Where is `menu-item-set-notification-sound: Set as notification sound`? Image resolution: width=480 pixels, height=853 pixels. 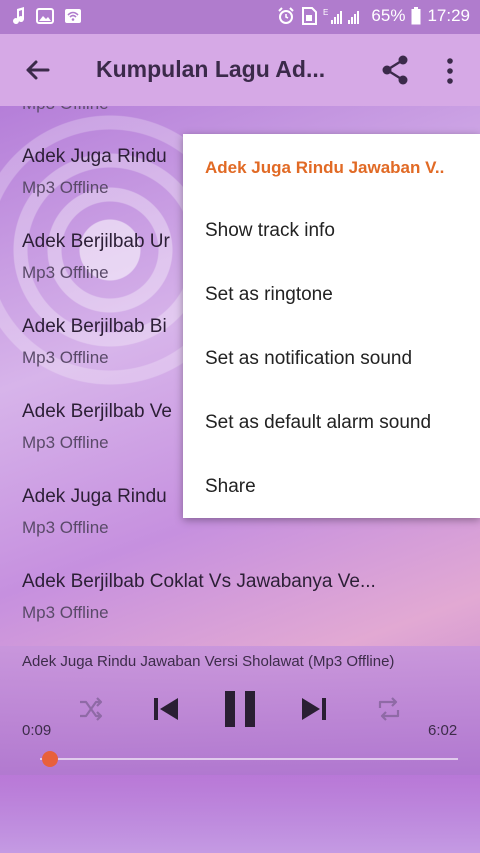
menu-item-set-notification-sound: Set as notification sound is located at coordinates (308, 359).